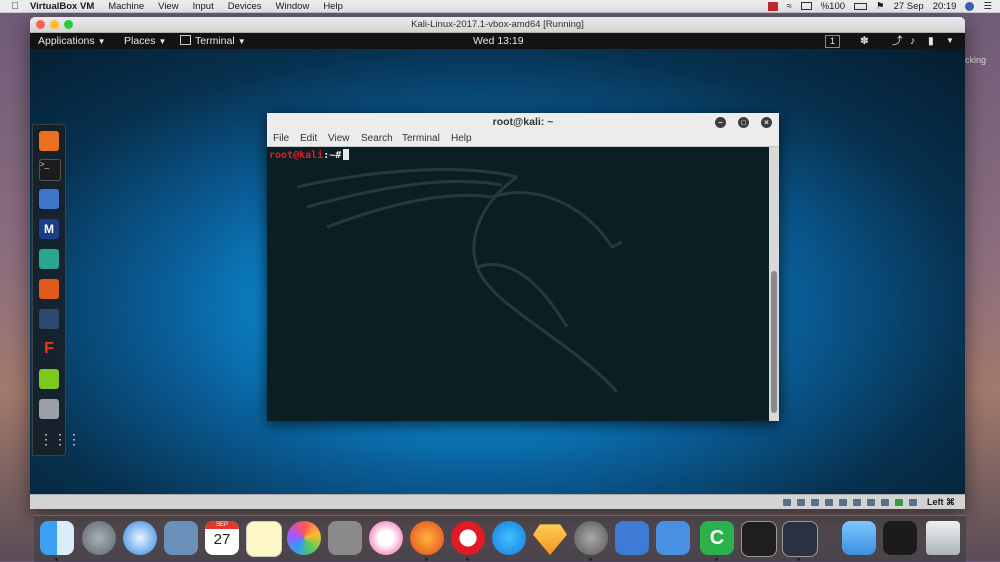 The height and width of the screenshot is (562, 1000). I want to click on video-capture-icon, so click(885, 502).